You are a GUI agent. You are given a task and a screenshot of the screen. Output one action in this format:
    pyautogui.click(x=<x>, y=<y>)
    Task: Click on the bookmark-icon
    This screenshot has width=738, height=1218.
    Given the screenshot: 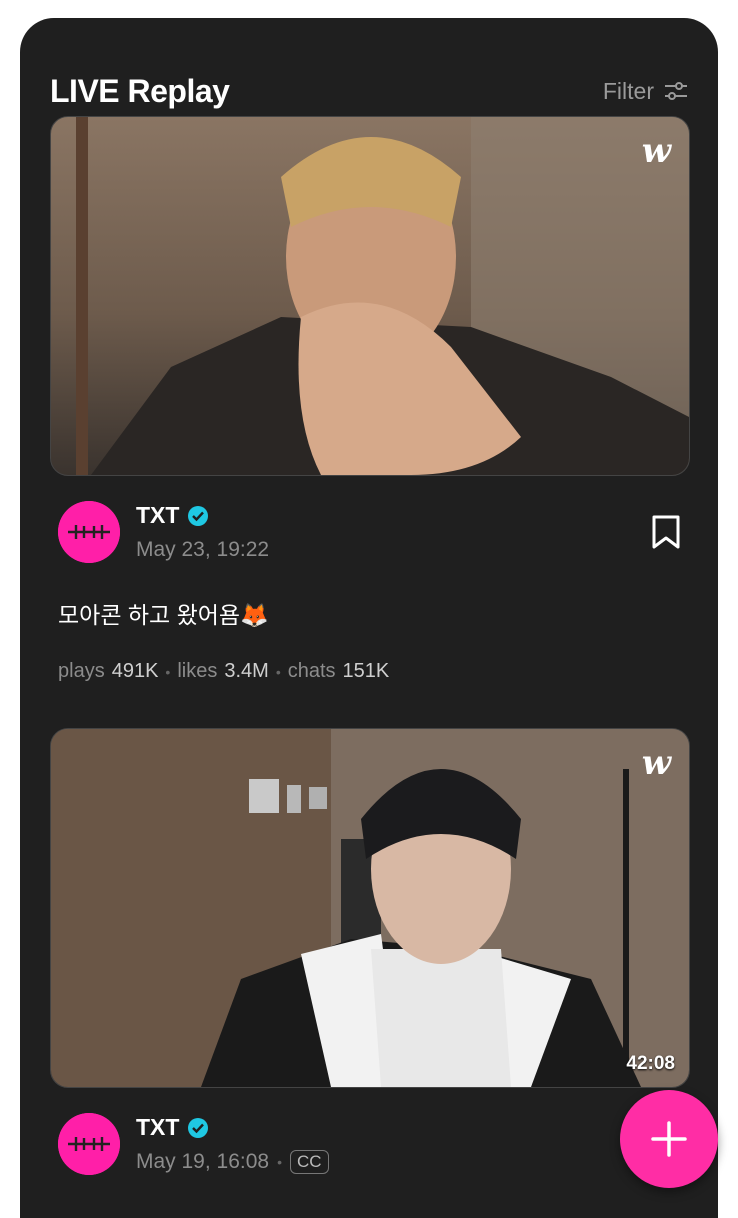 What is the action you would take?
    pyautogui.click(x=666, y=532)
    